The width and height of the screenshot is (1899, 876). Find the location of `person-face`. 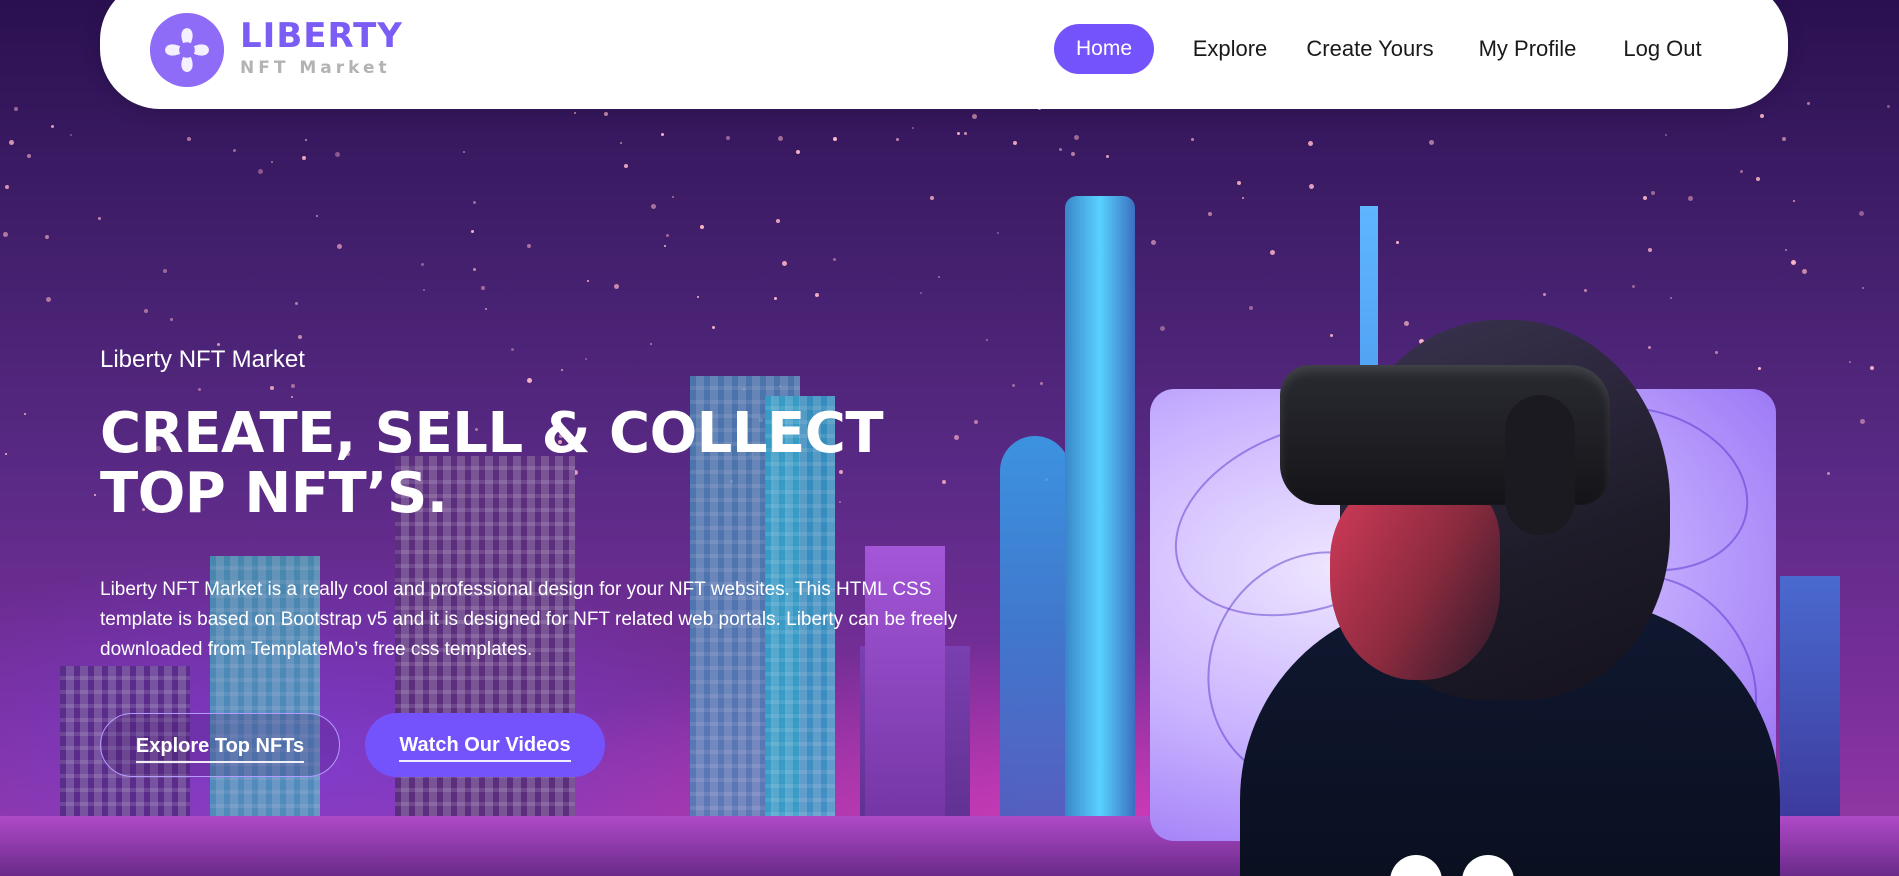

person-face is located at coordinates (1415, 580).